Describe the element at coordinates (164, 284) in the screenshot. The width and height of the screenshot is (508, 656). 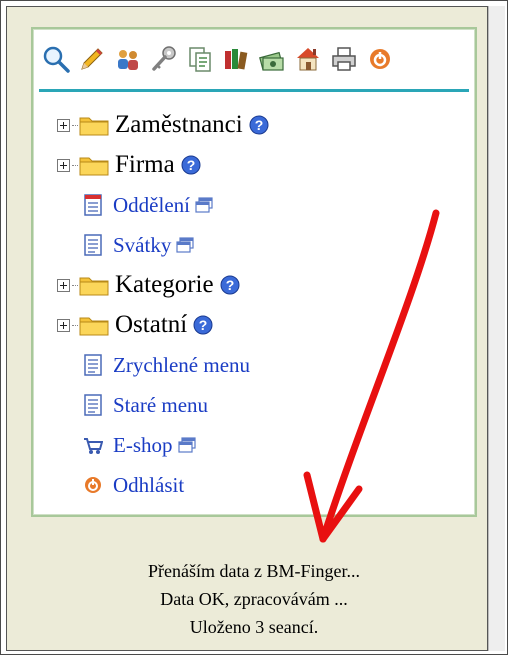
I see `menu-item-label: Kategorie` at that location.